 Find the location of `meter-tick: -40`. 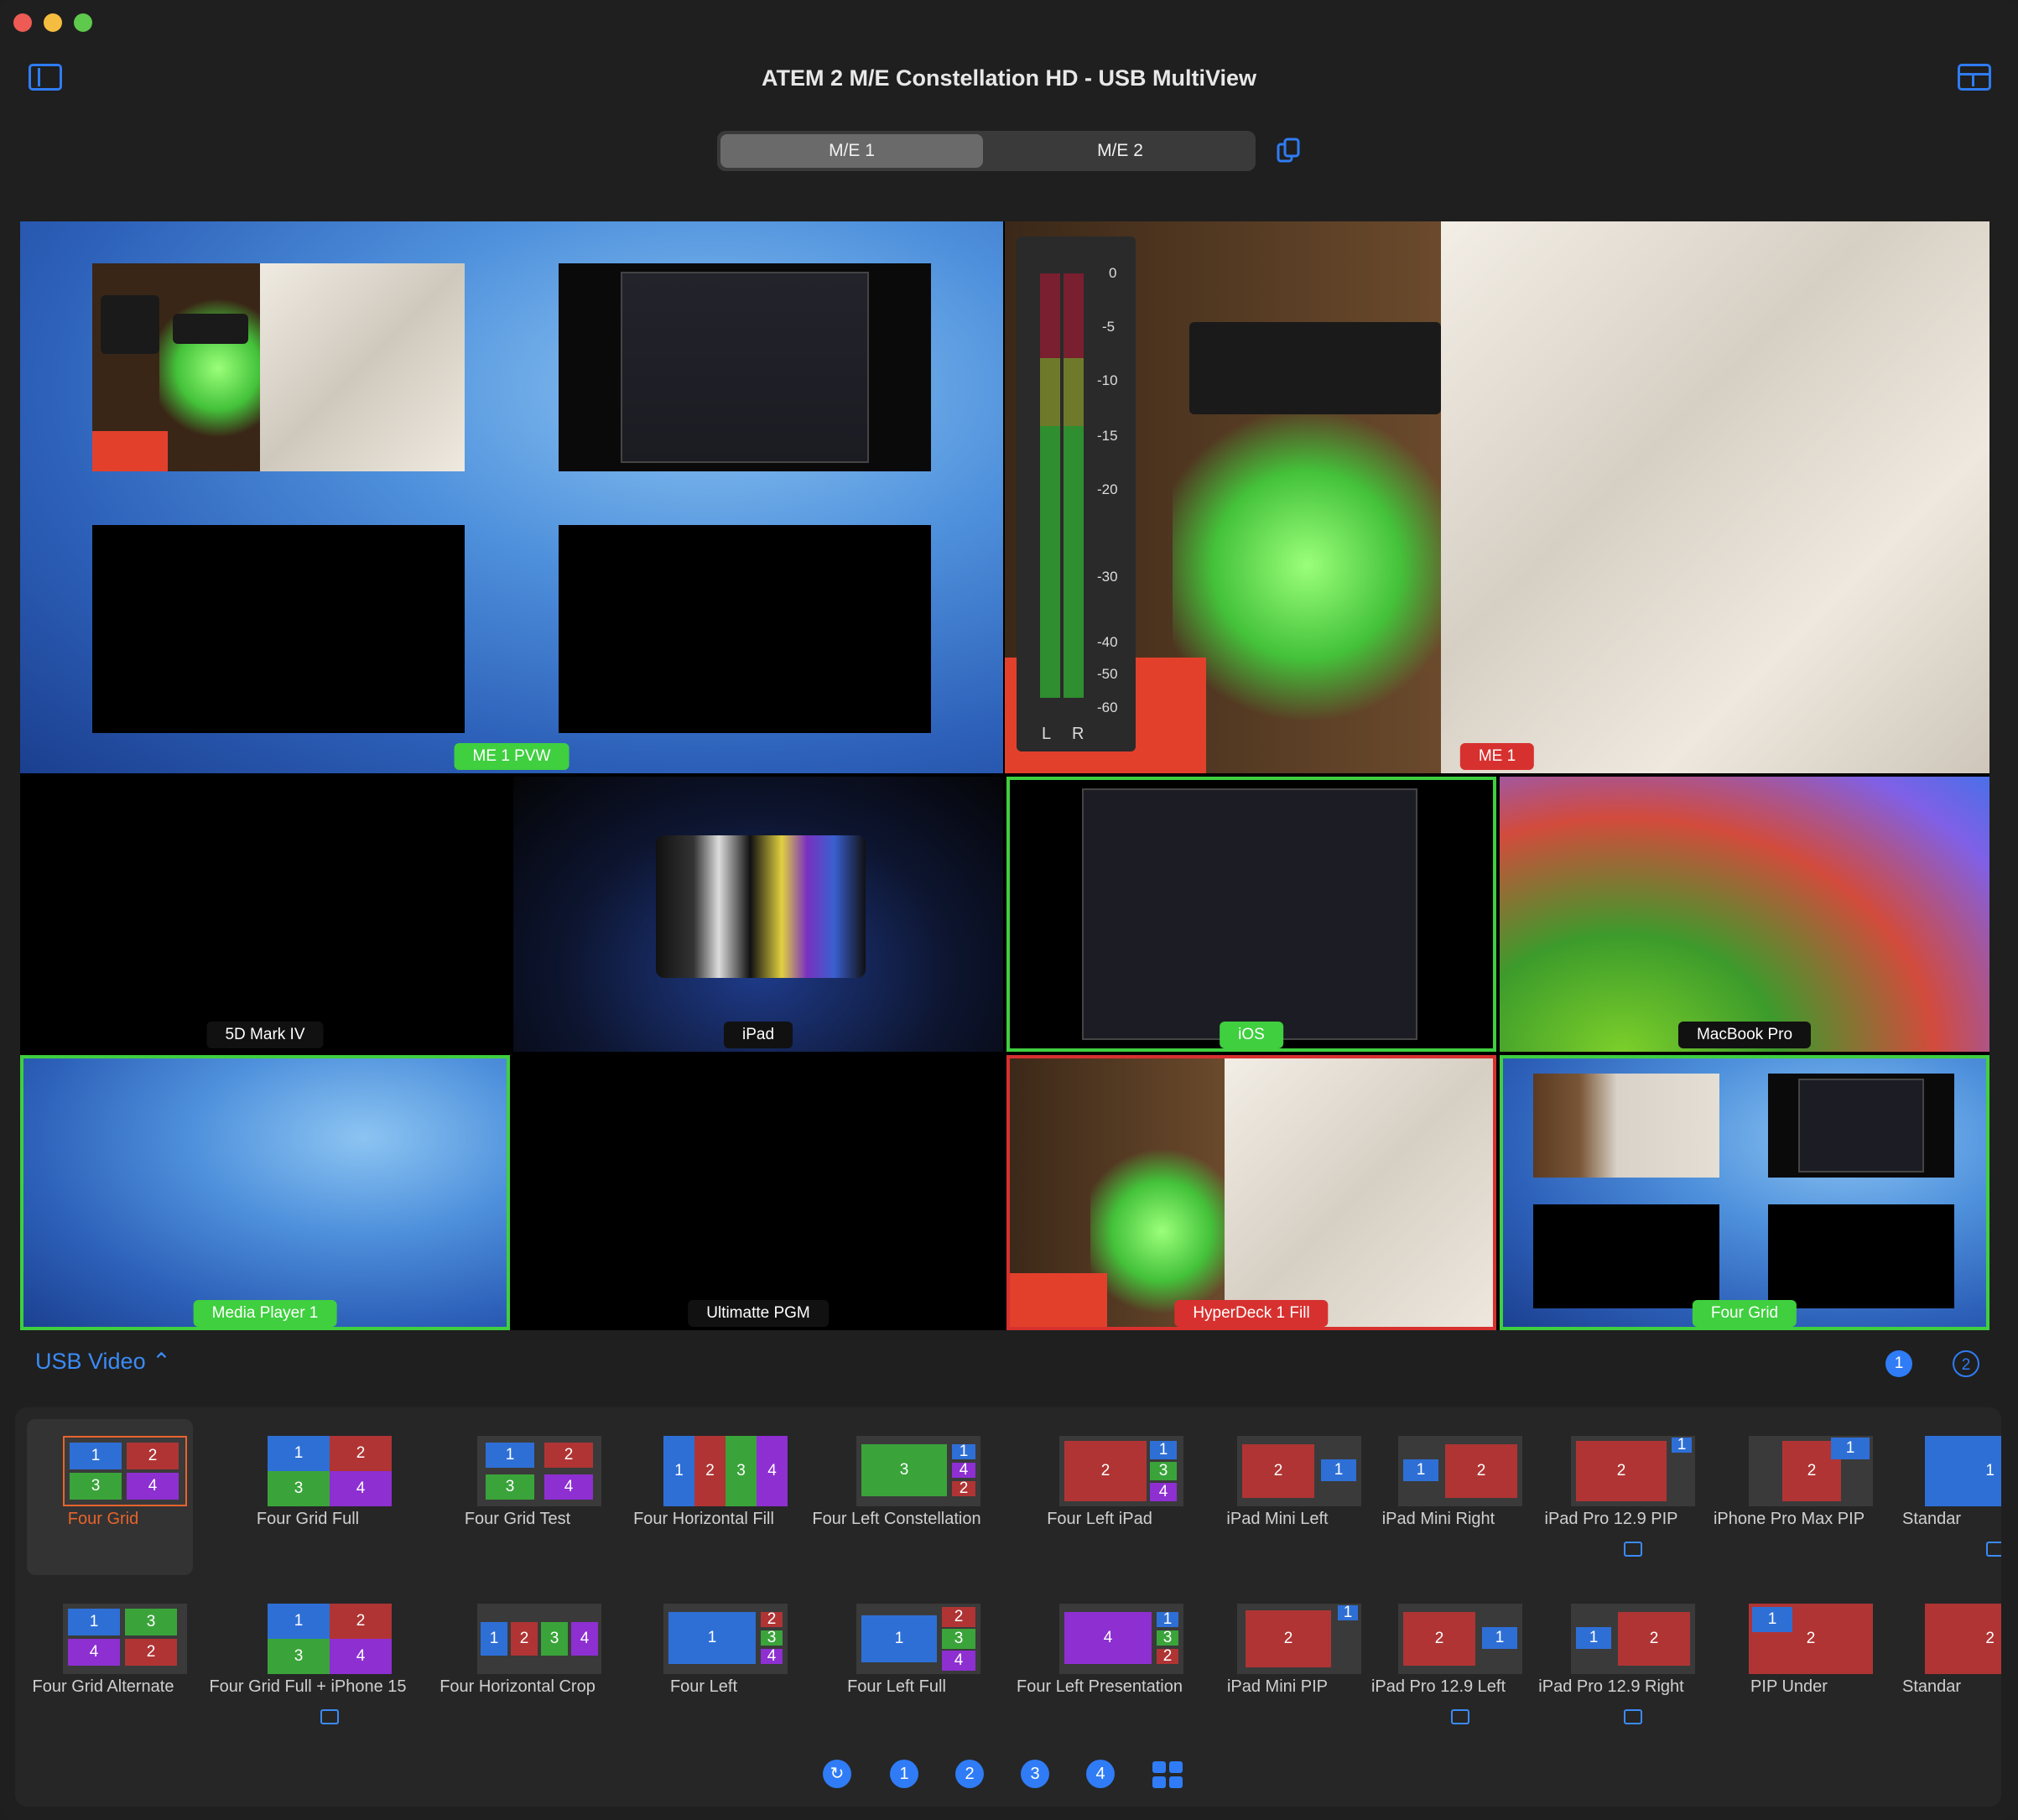

meter-tick: -40 is located at coordinates (1107, 642).